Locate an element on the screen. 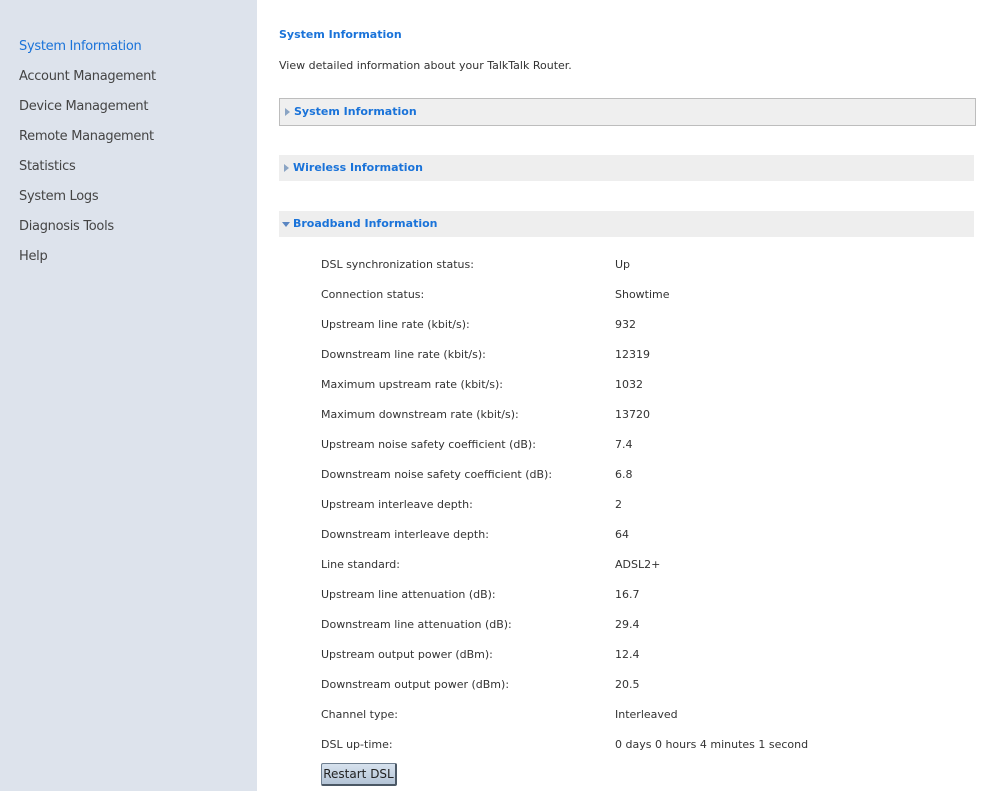  info-value: 2 is located at coordinates (618, 504).